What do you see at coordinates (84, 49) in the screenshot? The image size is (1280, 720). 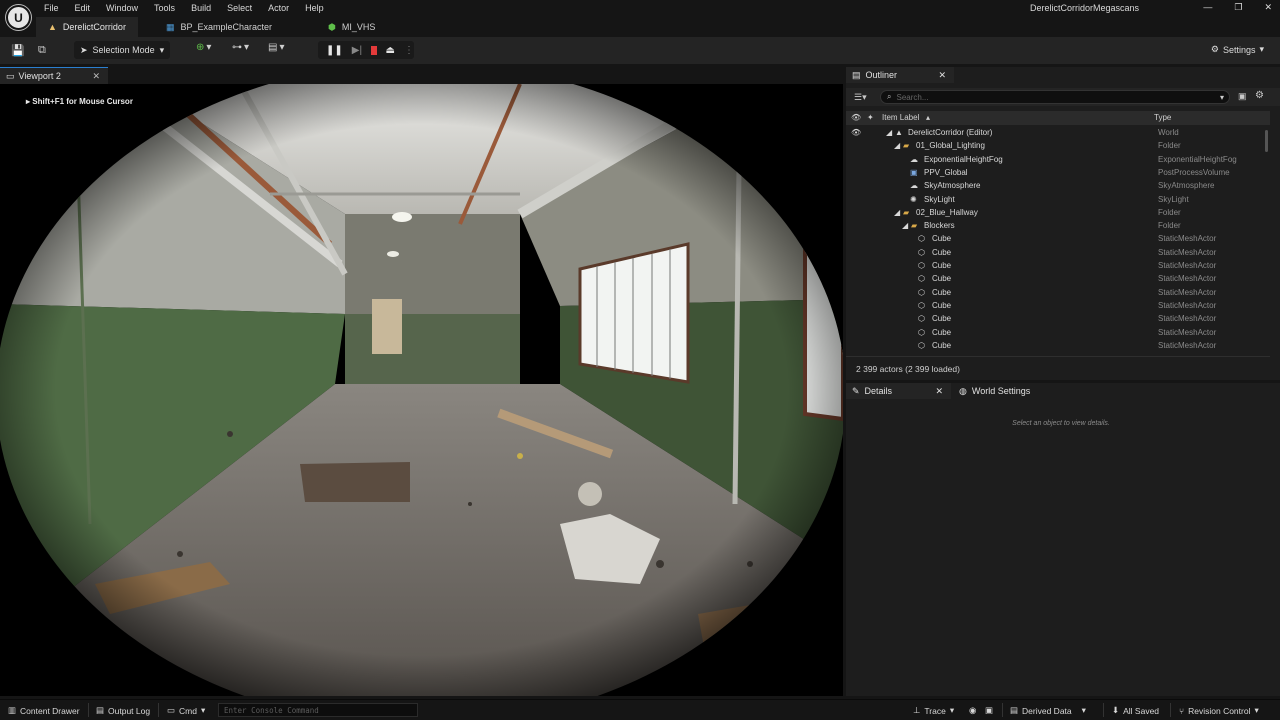 I see `cursor-icon: ➤` at bounding box center [84, 49].